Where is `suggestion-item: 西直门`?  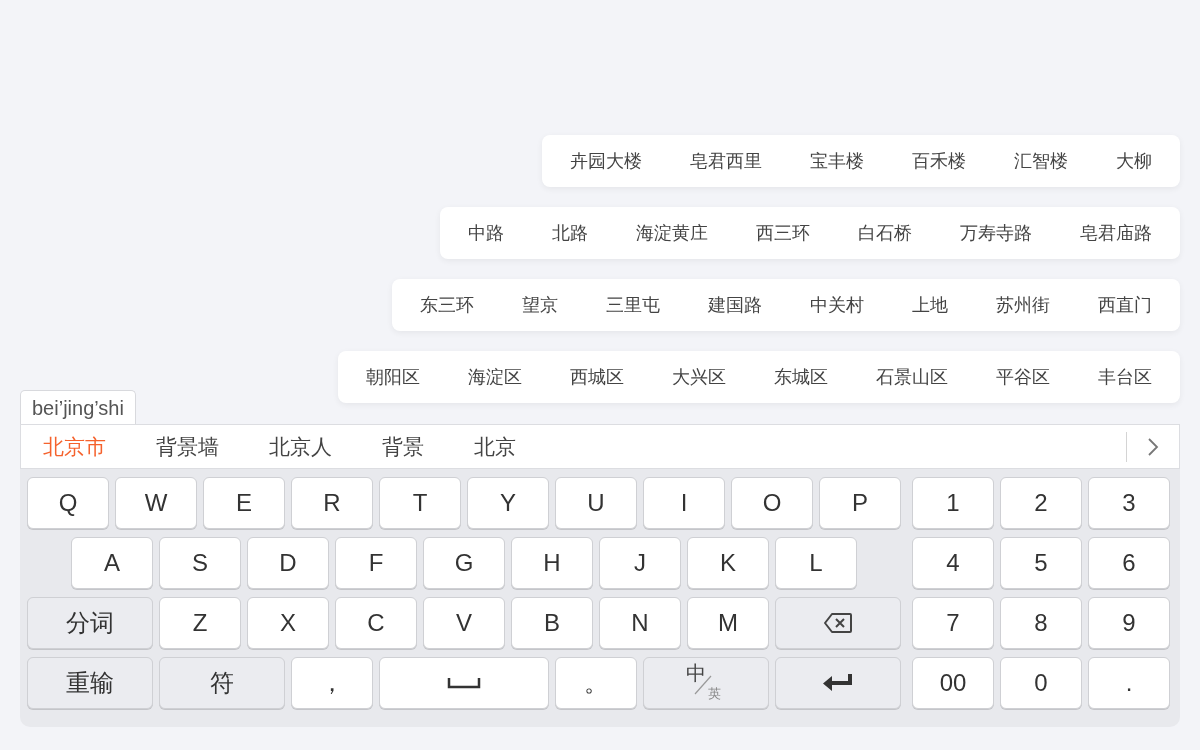 suggestion-item: 西直门 is located at coordinates (1125, 305).